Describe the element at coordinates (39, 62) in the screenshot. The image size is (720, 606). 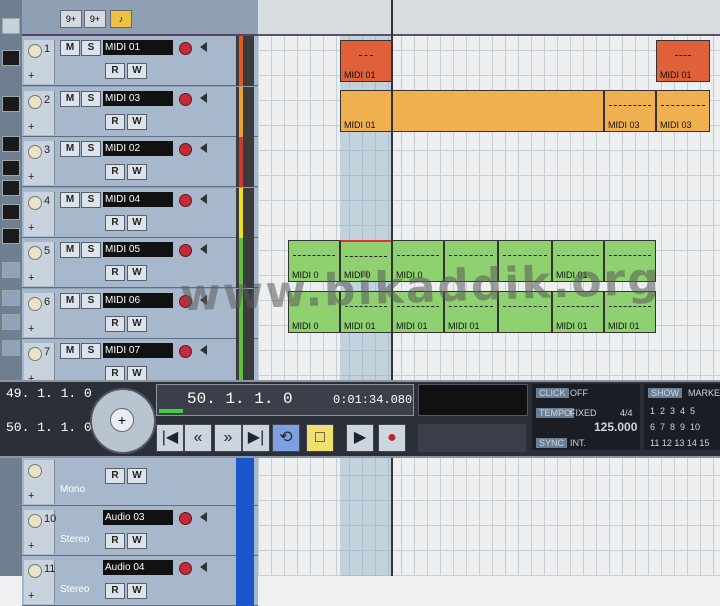
I see `track-number-cell: 1 +` at that location.